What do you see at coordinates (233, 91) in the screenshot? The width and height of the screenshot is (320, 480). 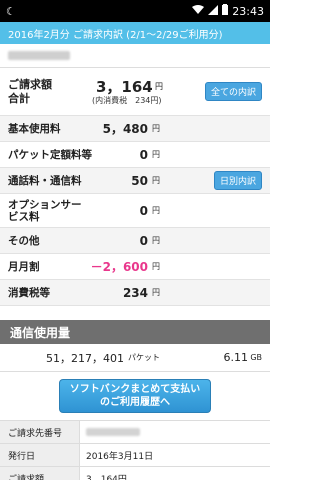 I see `all-details-button: 全ての内訳` at bounding box center [233, 91].